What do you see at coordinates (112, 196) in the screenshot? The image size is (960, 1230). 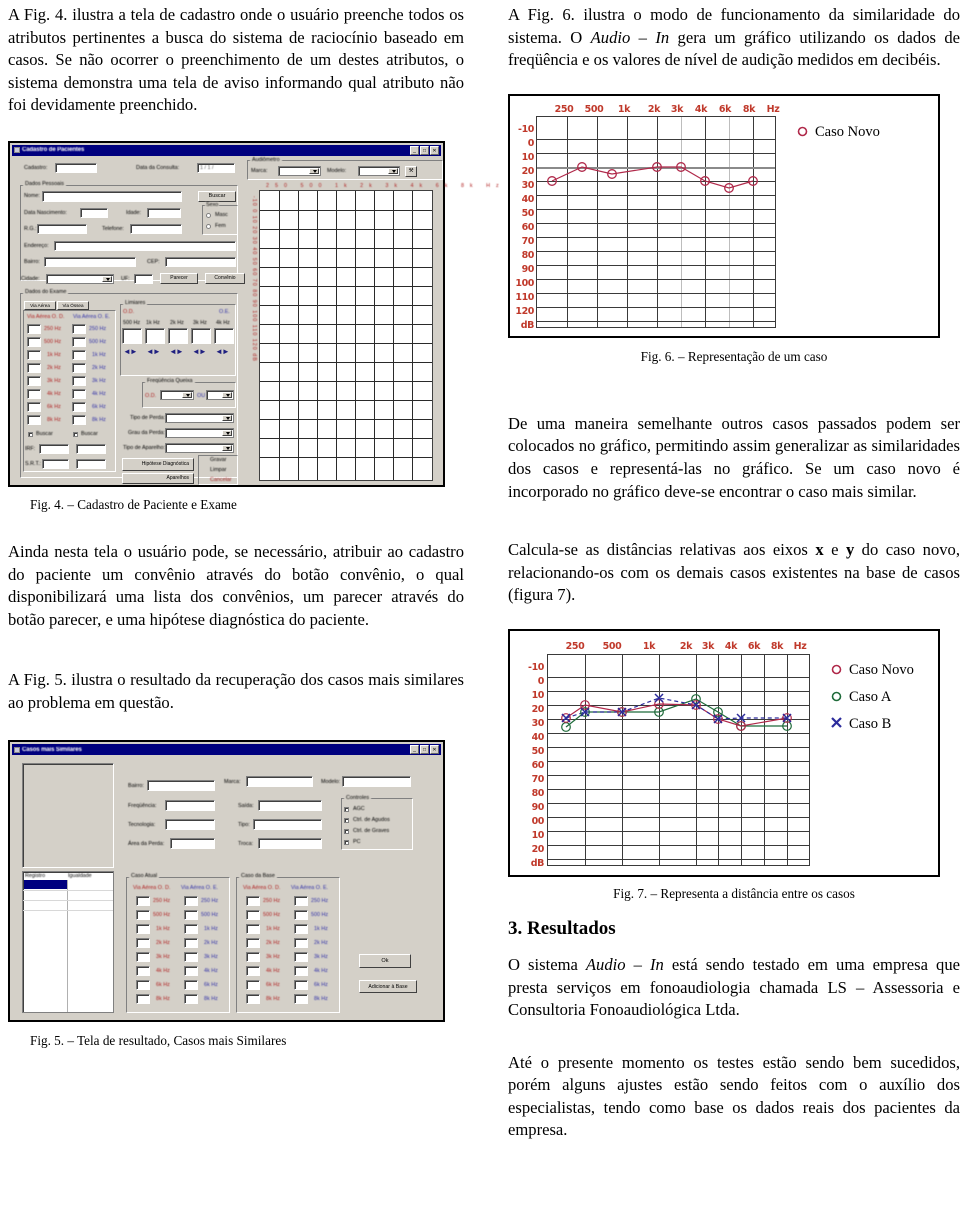 I see `nome-input` at bounding box center [112, 196].